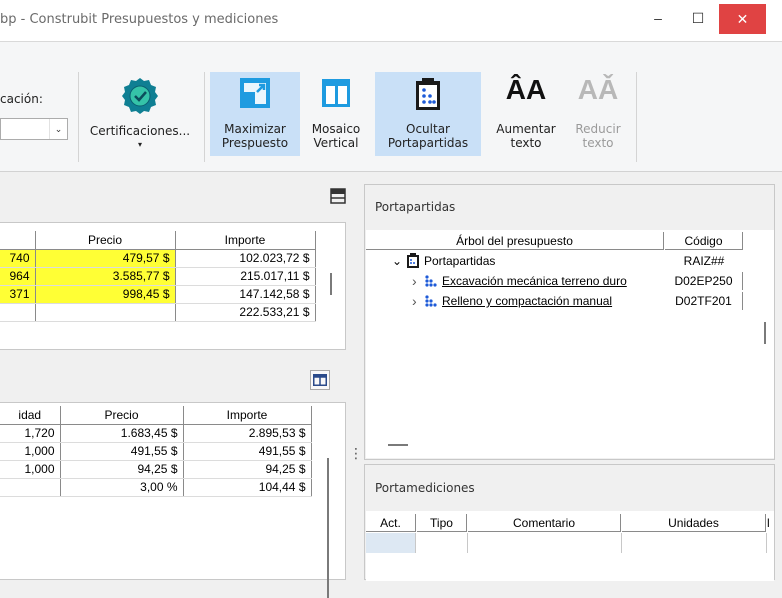 This screenshot has height=598, width=782. I want to click on col-header-tipo: Tipo, so click(442, 523).